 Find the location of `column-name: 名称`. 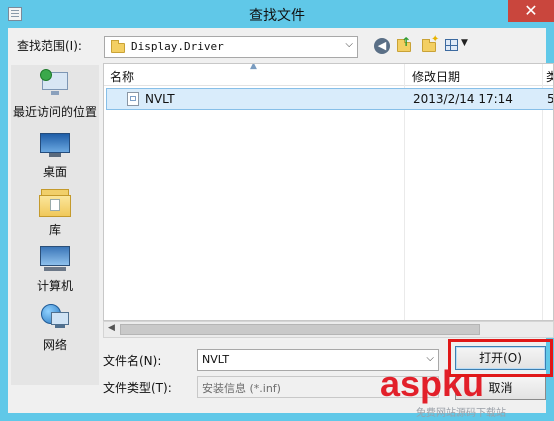

column-name: 名称 is located at coordinates (122, 76).